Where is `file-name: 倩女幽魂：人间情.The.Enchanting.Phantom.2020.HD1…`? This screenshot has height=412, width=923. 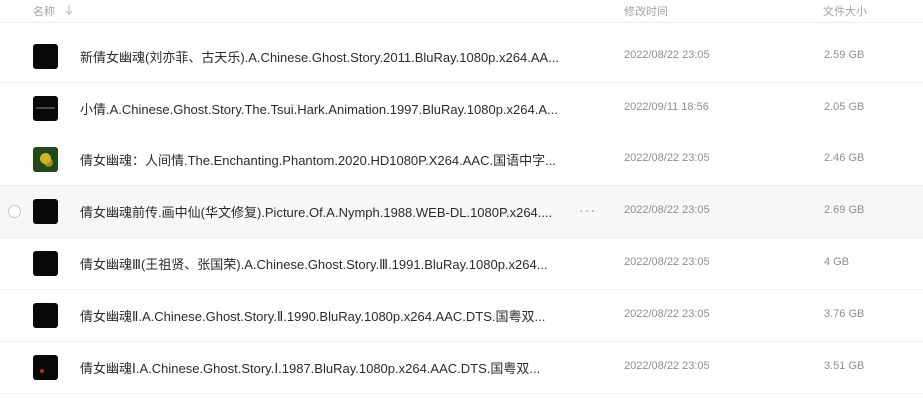 file-name: 倩女幽魂：人间情.The.Enchanting.Phantom.2020.HD1… is located at coordinates (330, 159).